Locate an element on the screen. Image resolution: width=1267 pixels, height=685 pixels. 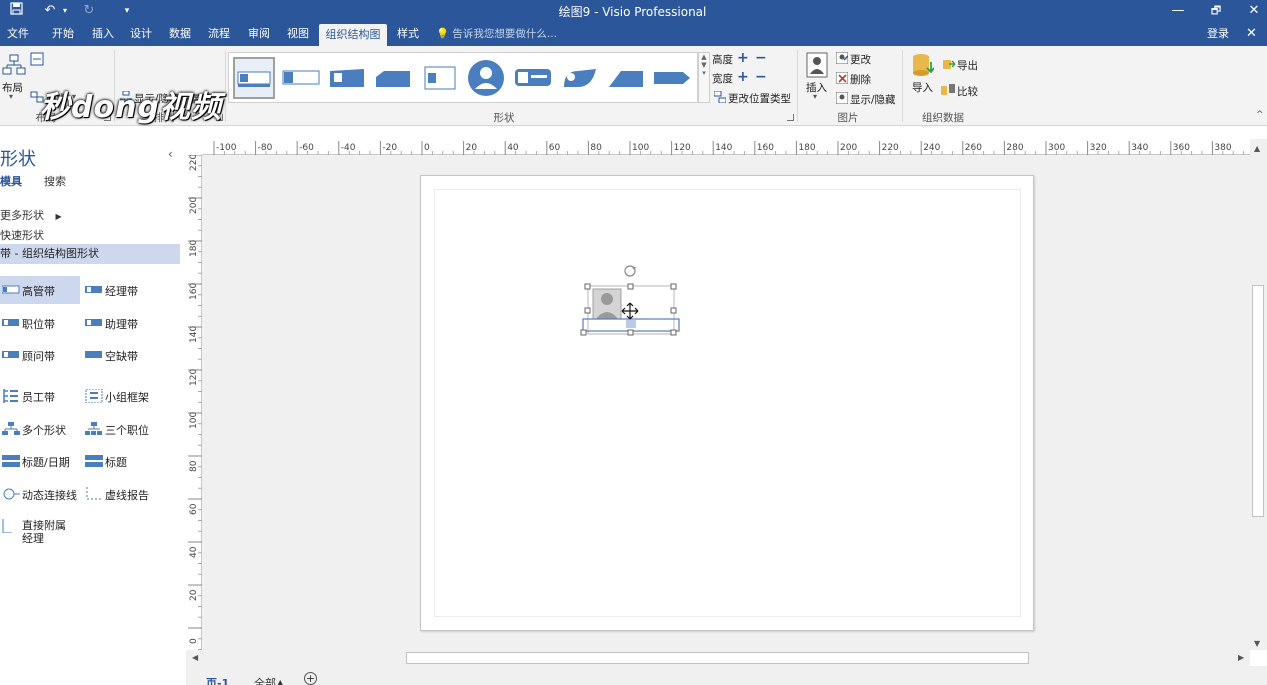
shape-item-title: 标题 is located at coordinates (128, 461).